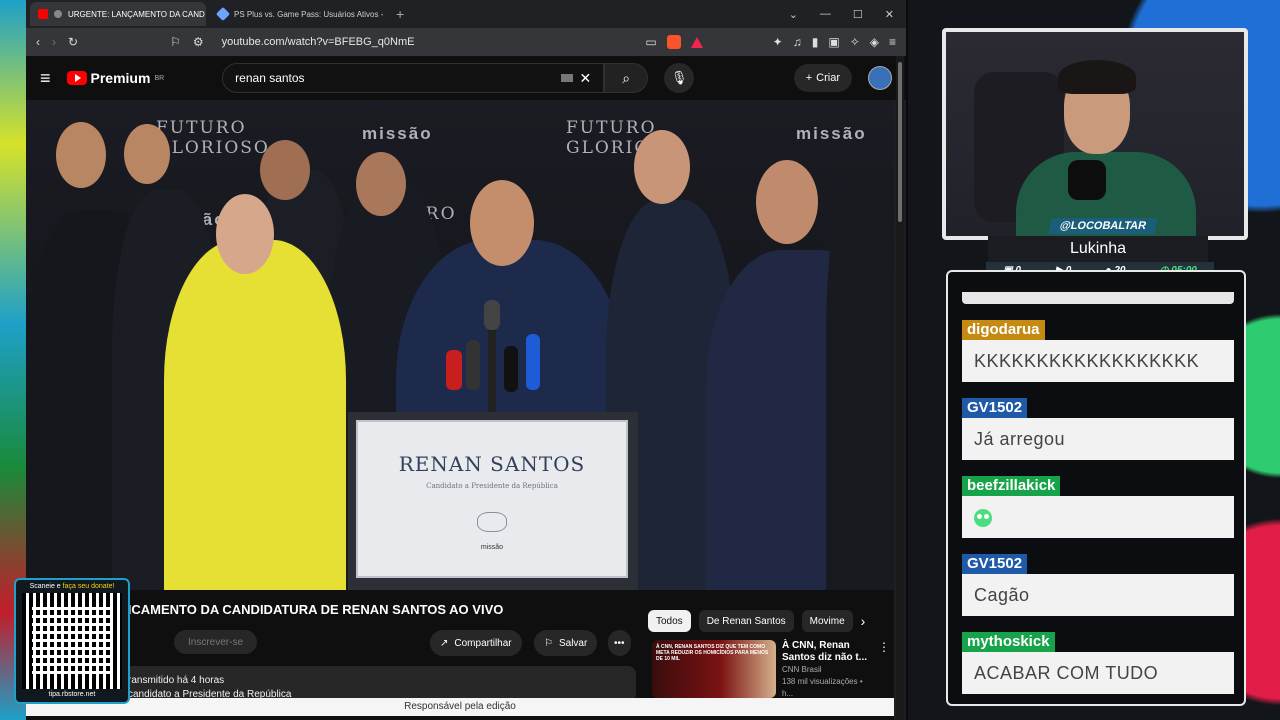  Describe the element at coordinates (619, 643) in the screenshot. I see `more-actions-button: •••` at that location.